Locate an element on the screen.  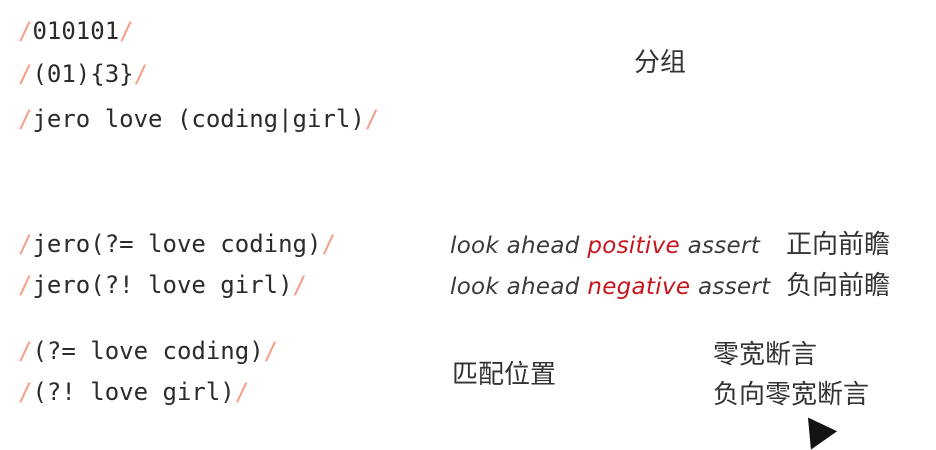
positive-lookahead-cn: 正向前瞻 is located at coordinates (838, 245).